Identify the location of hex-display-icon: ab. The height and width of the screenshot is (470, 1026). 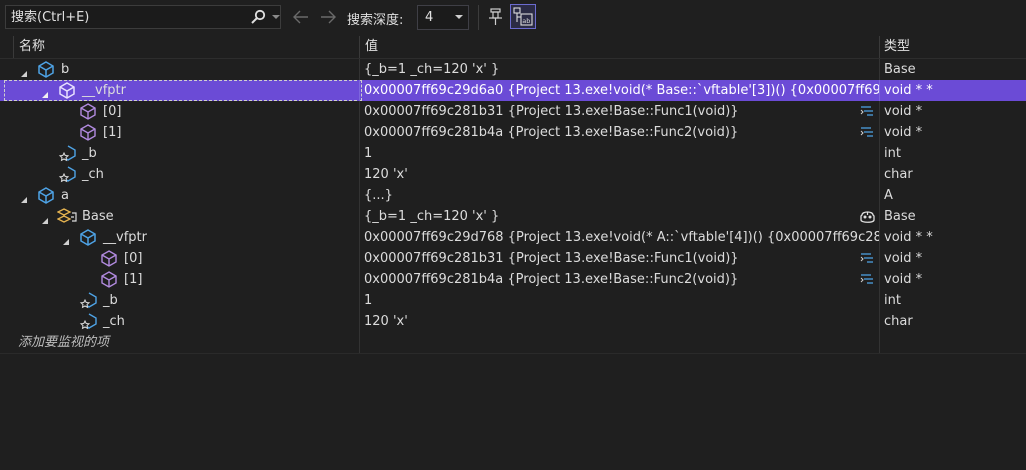
(523, 16).